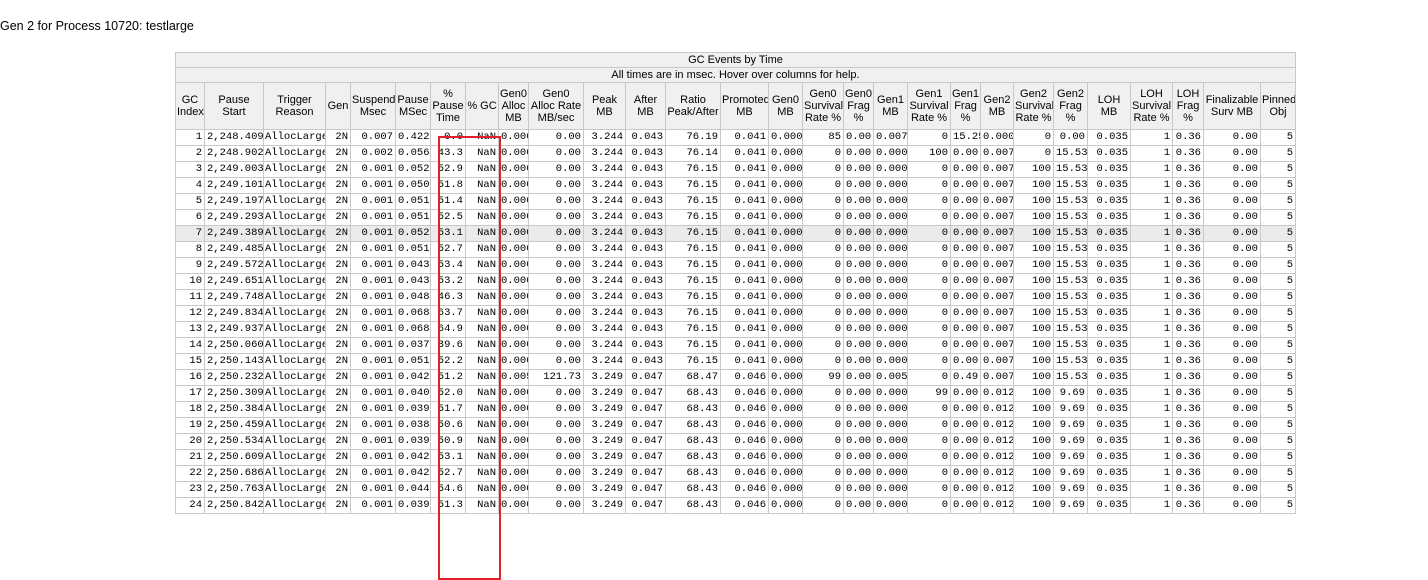 The width and height of the screenshot is (1428, 580). What do you see at coordinates (693, 457) in the screenshot?
I see `cell-ratio-peak-after: 68.43` at bounding box center [693, 457].